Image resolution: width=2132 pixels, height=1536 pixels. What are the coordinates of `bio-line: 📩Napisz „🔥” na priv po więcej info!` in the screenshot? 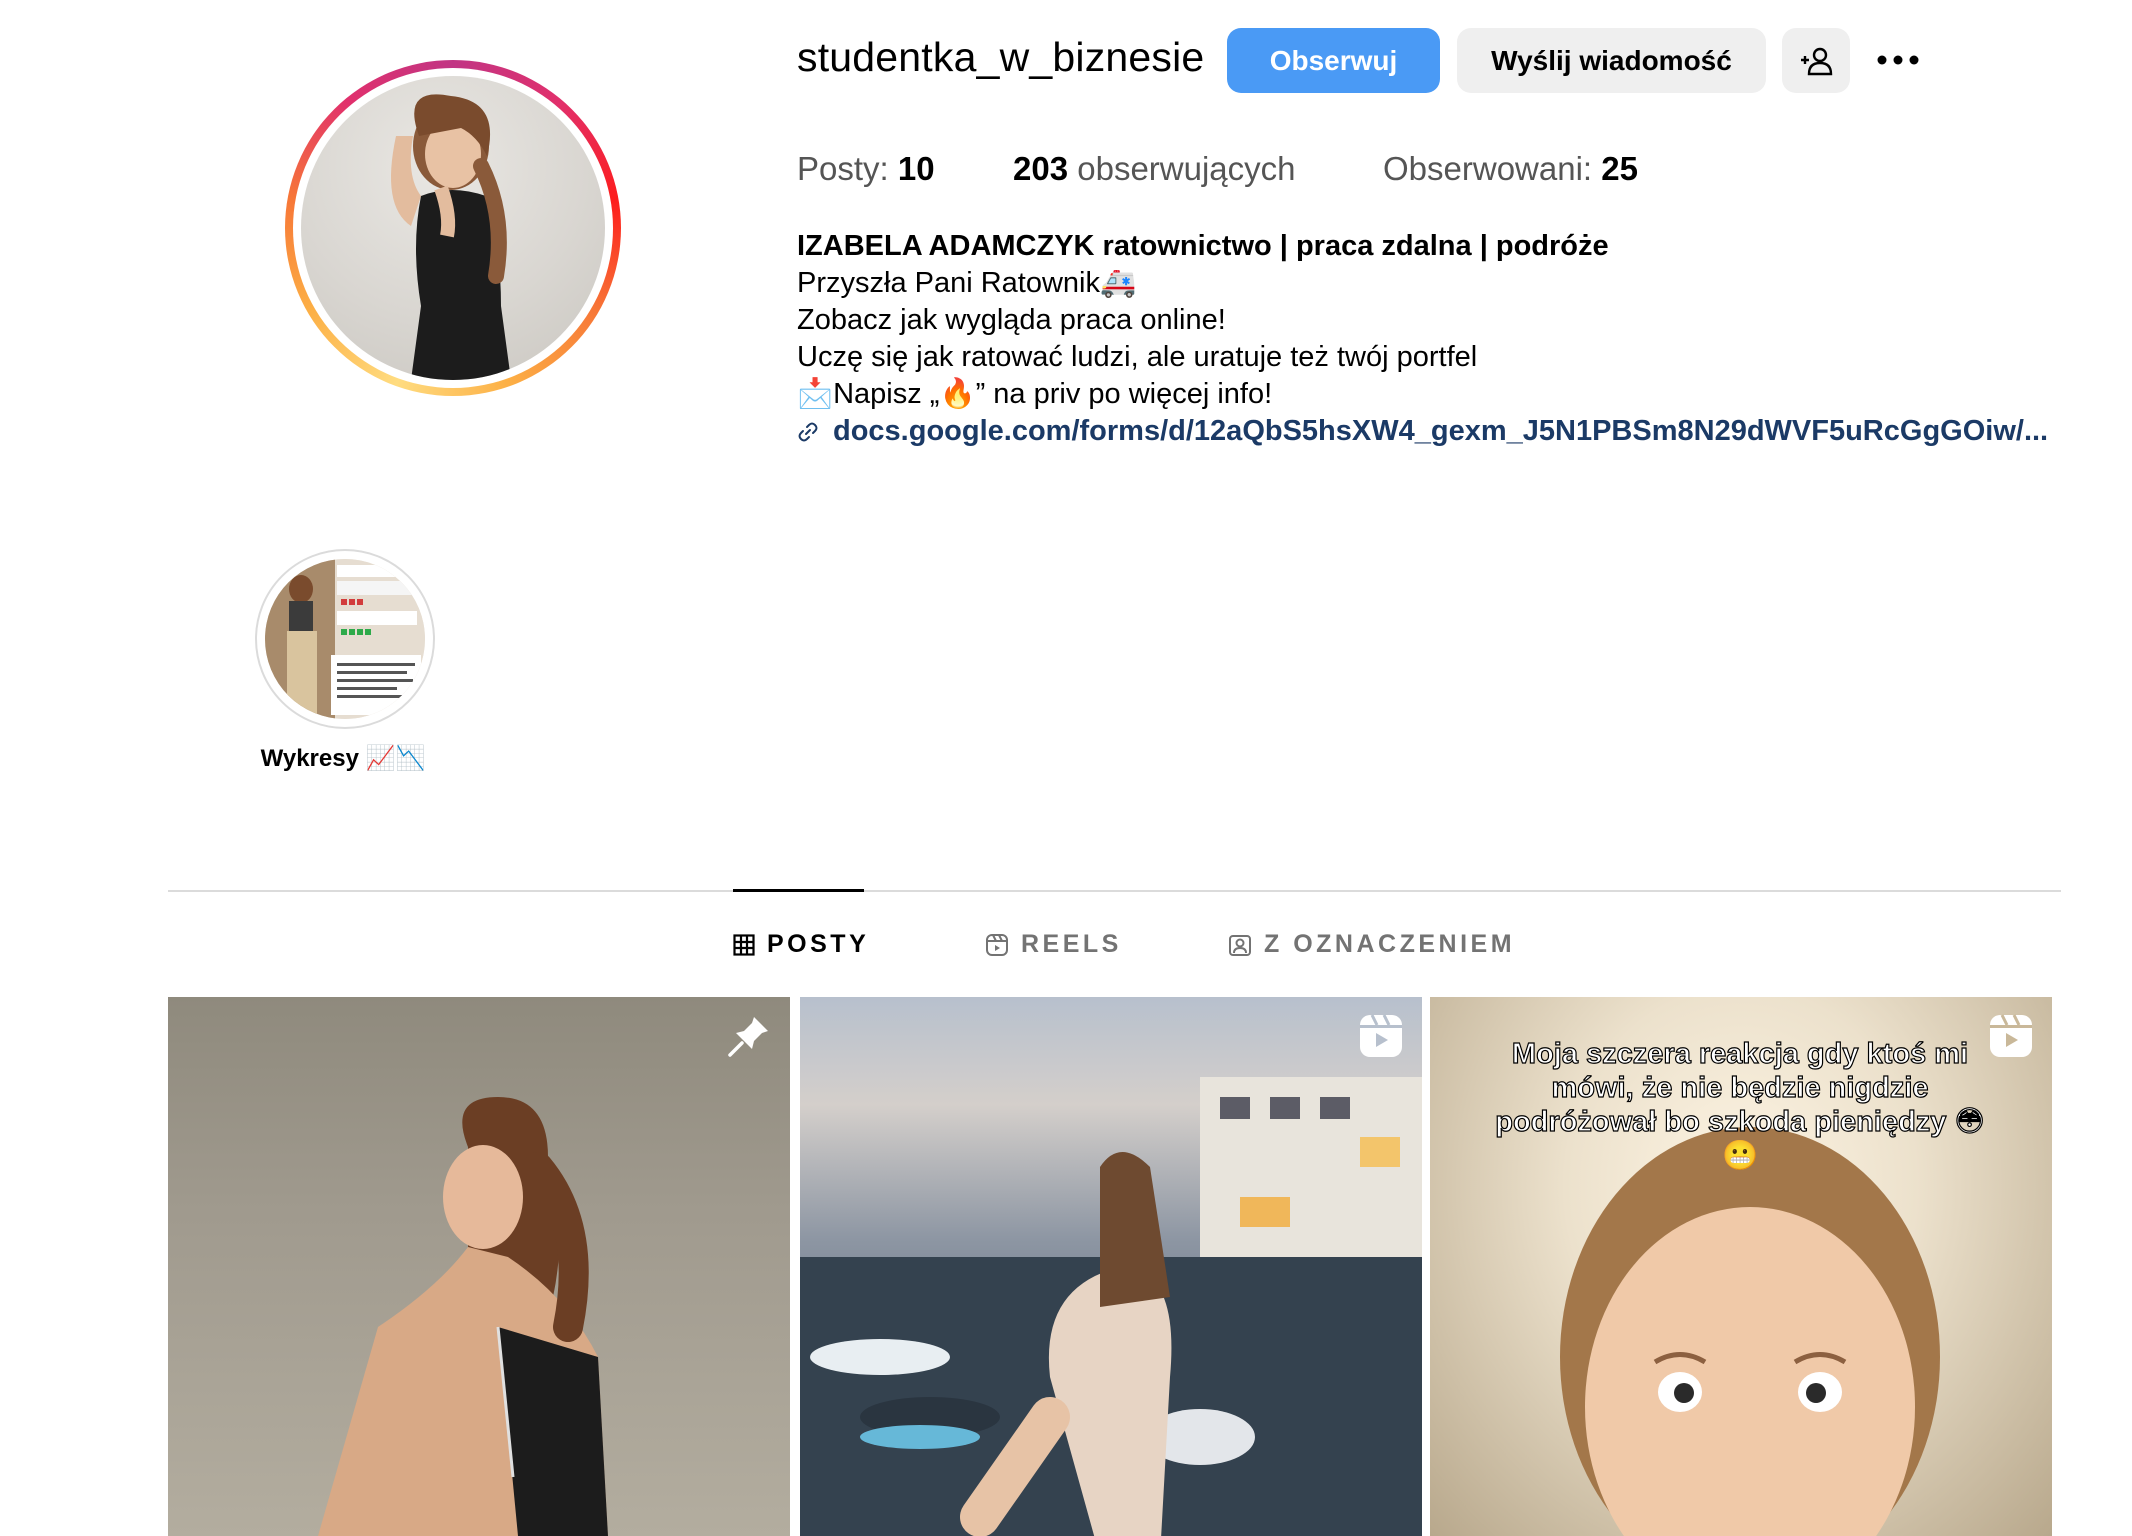 It's located at (1035, 394).